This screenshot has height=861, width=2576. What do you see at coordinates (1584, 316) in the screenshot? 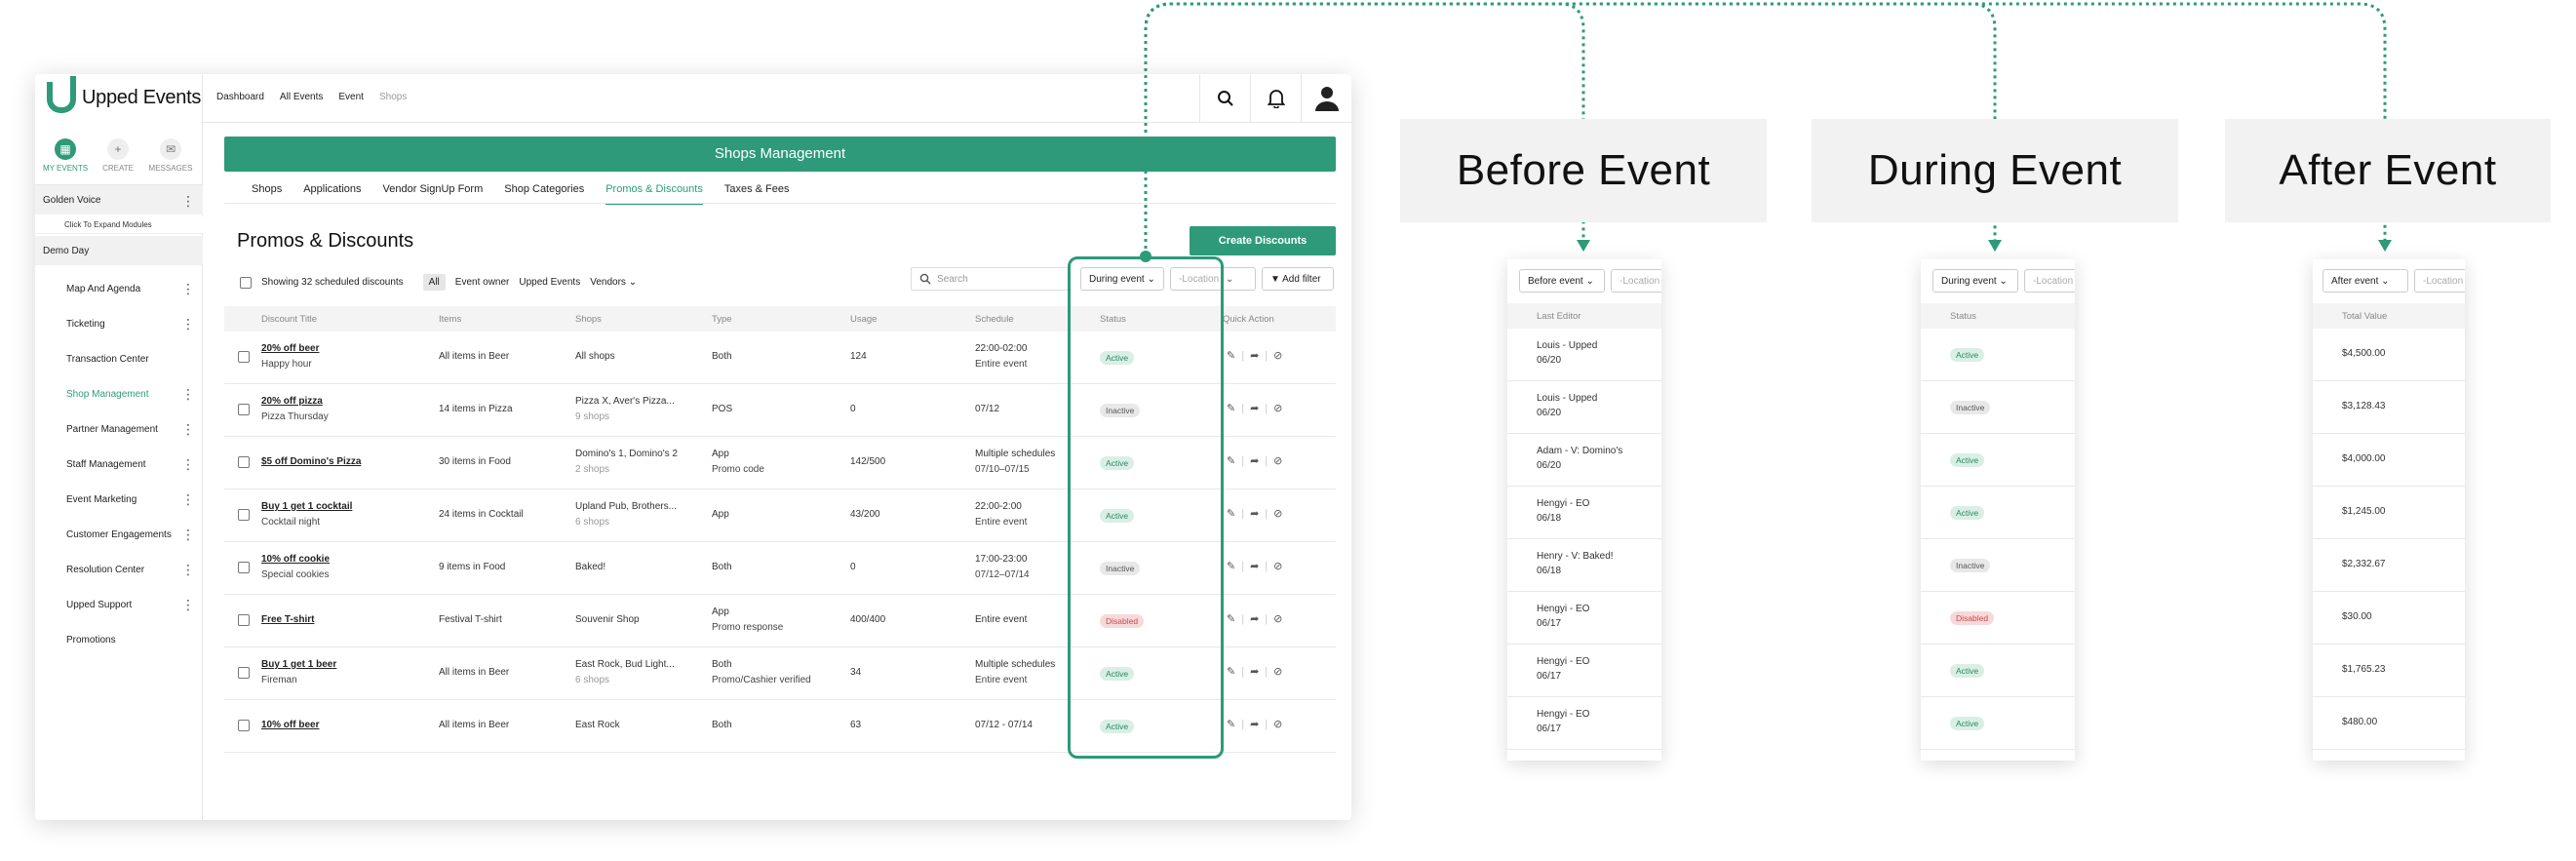
I see `col-last-editor: Last Editor` at bounding box center [1584, 316].